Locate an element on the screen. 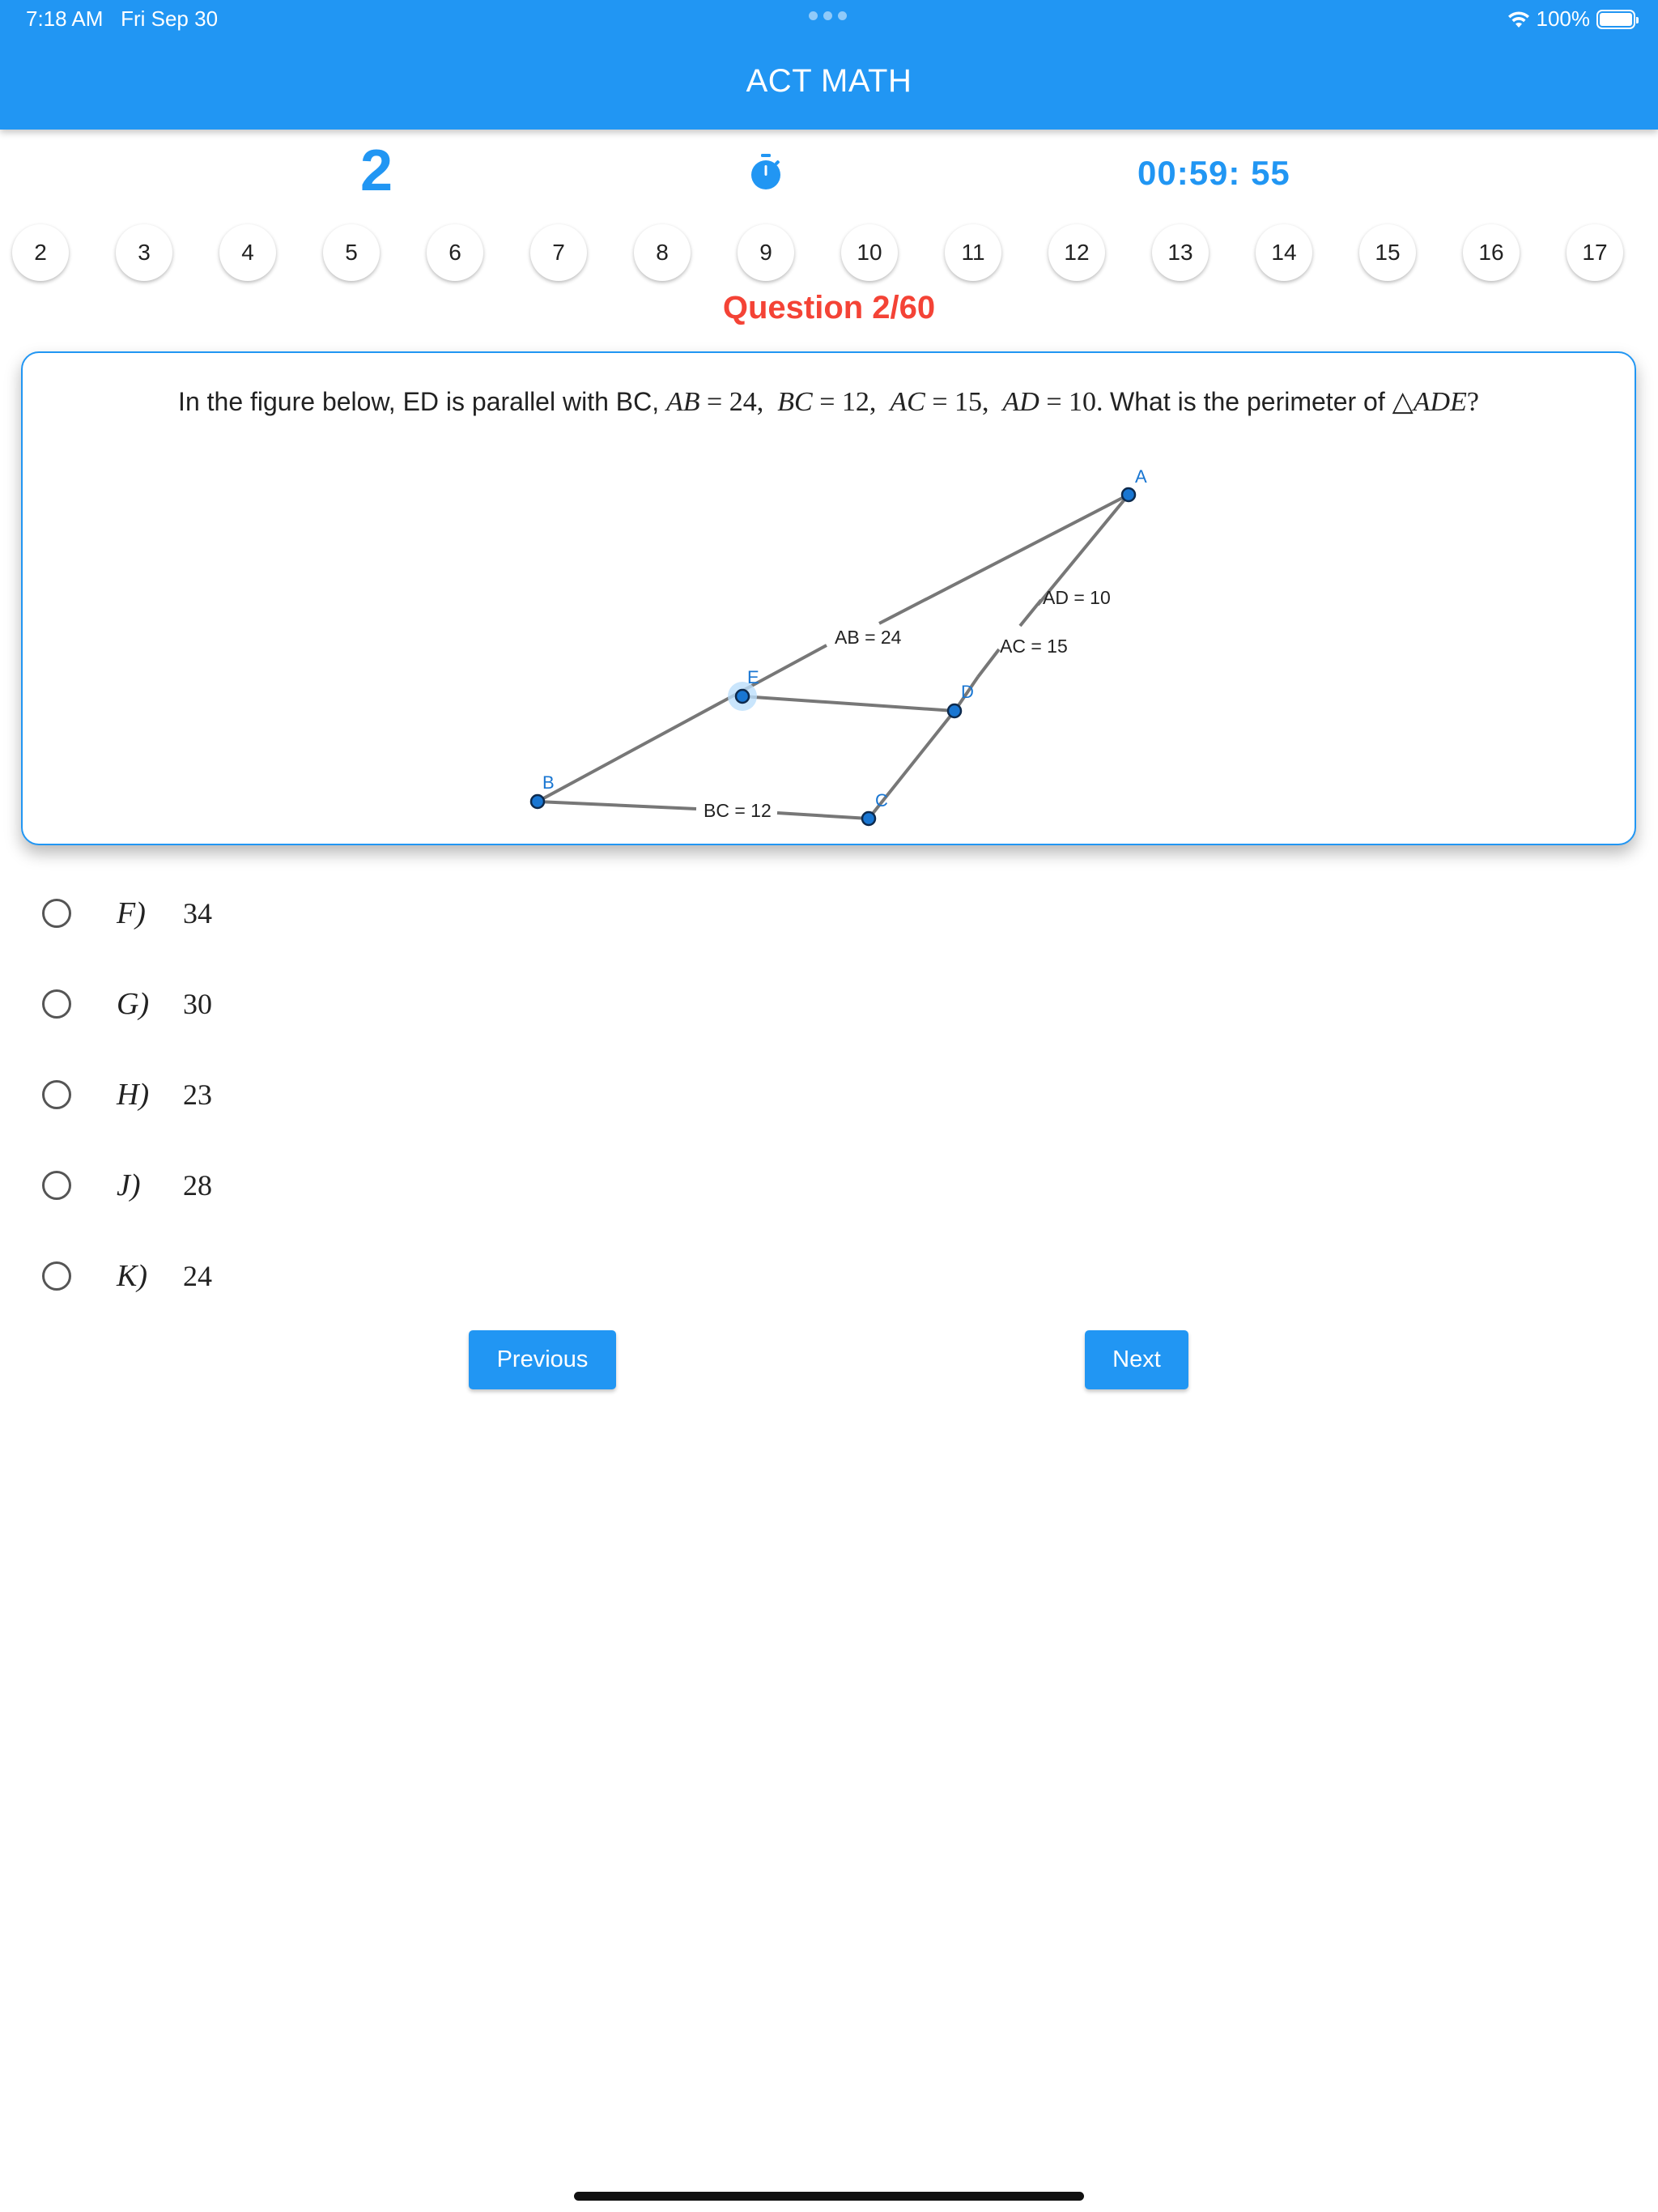 The image size is (1658, 2212). countdown-timer: 00:59: 55 is located at coordinates (1213, 173).